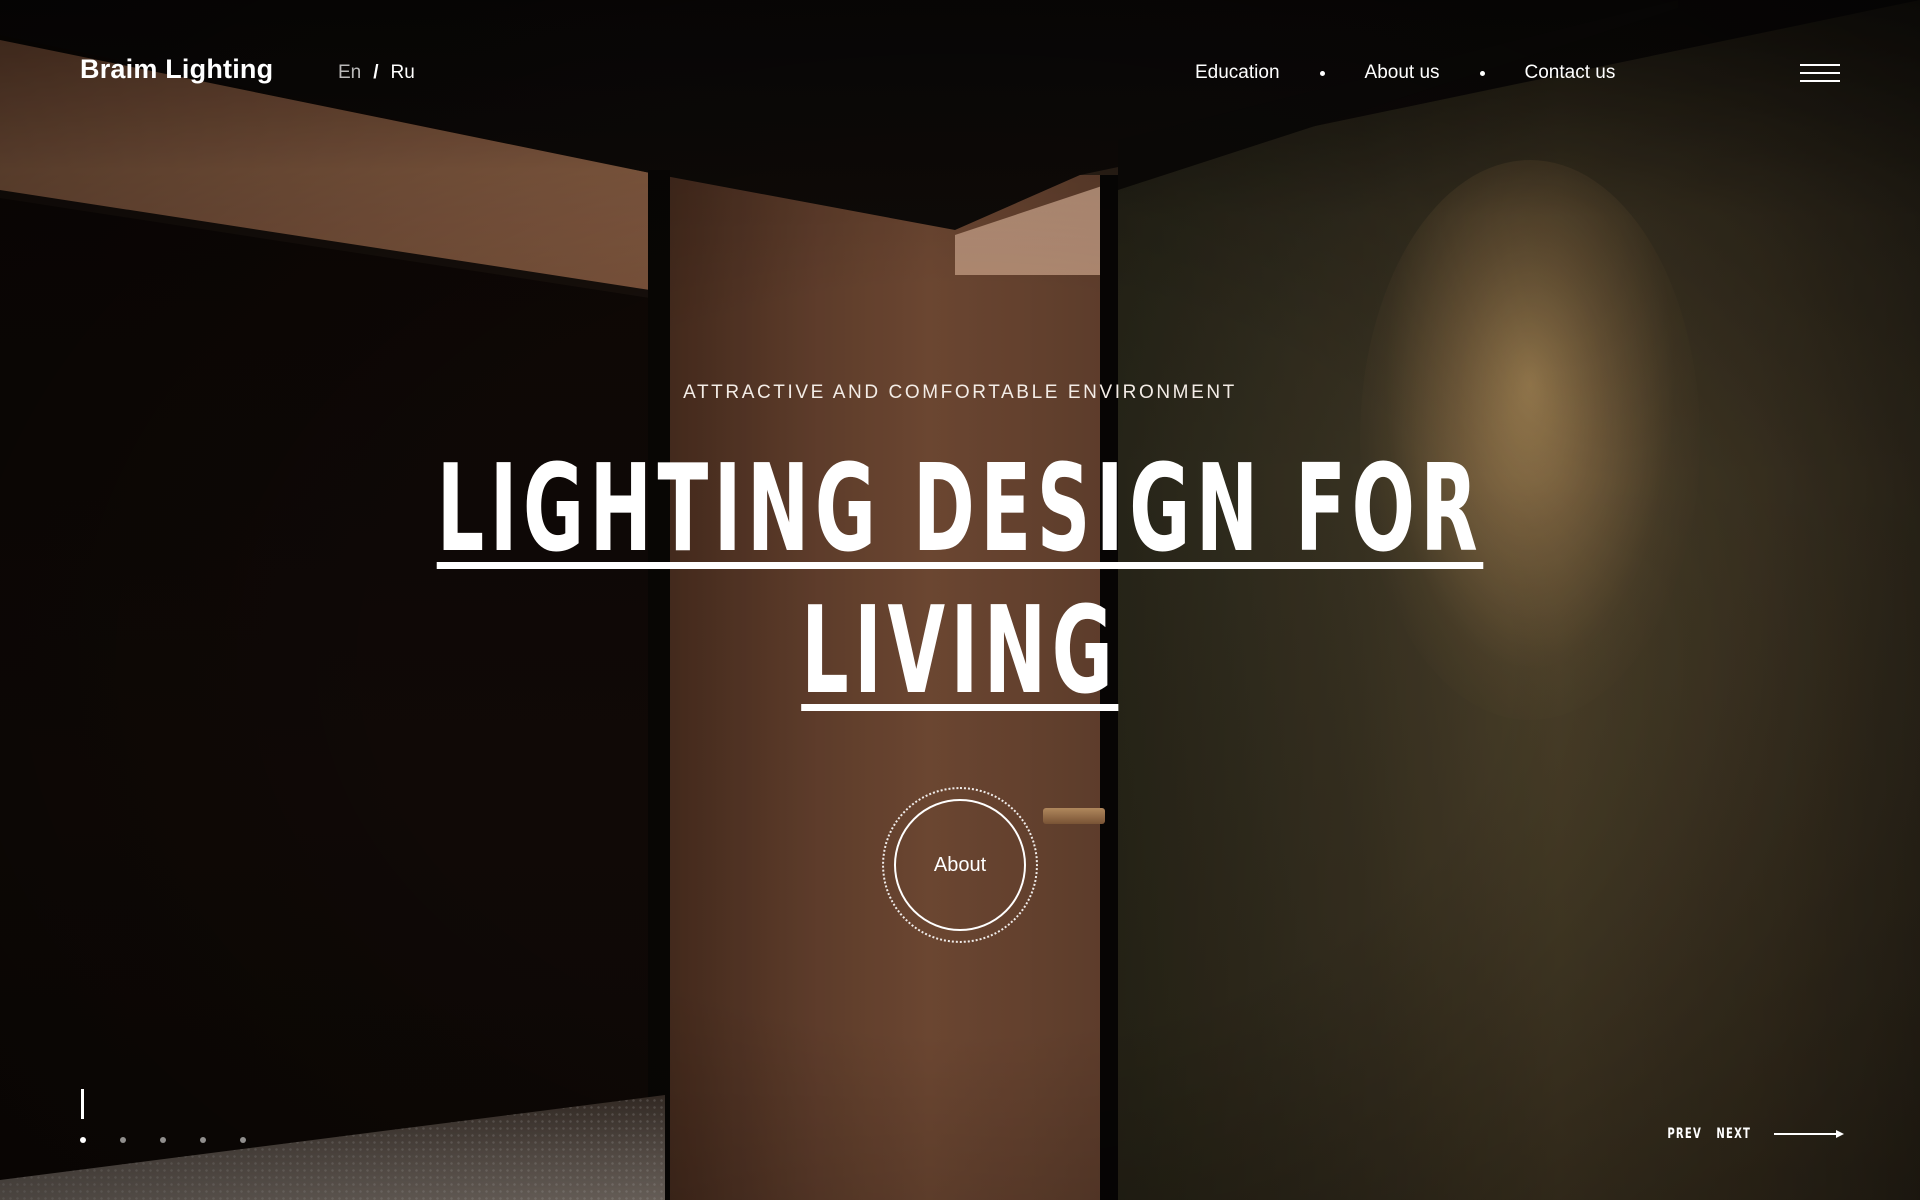 The width and height of the screenshot is (1920, 1200). I want to click on nav-about-us: About us, so click(1402, 73).